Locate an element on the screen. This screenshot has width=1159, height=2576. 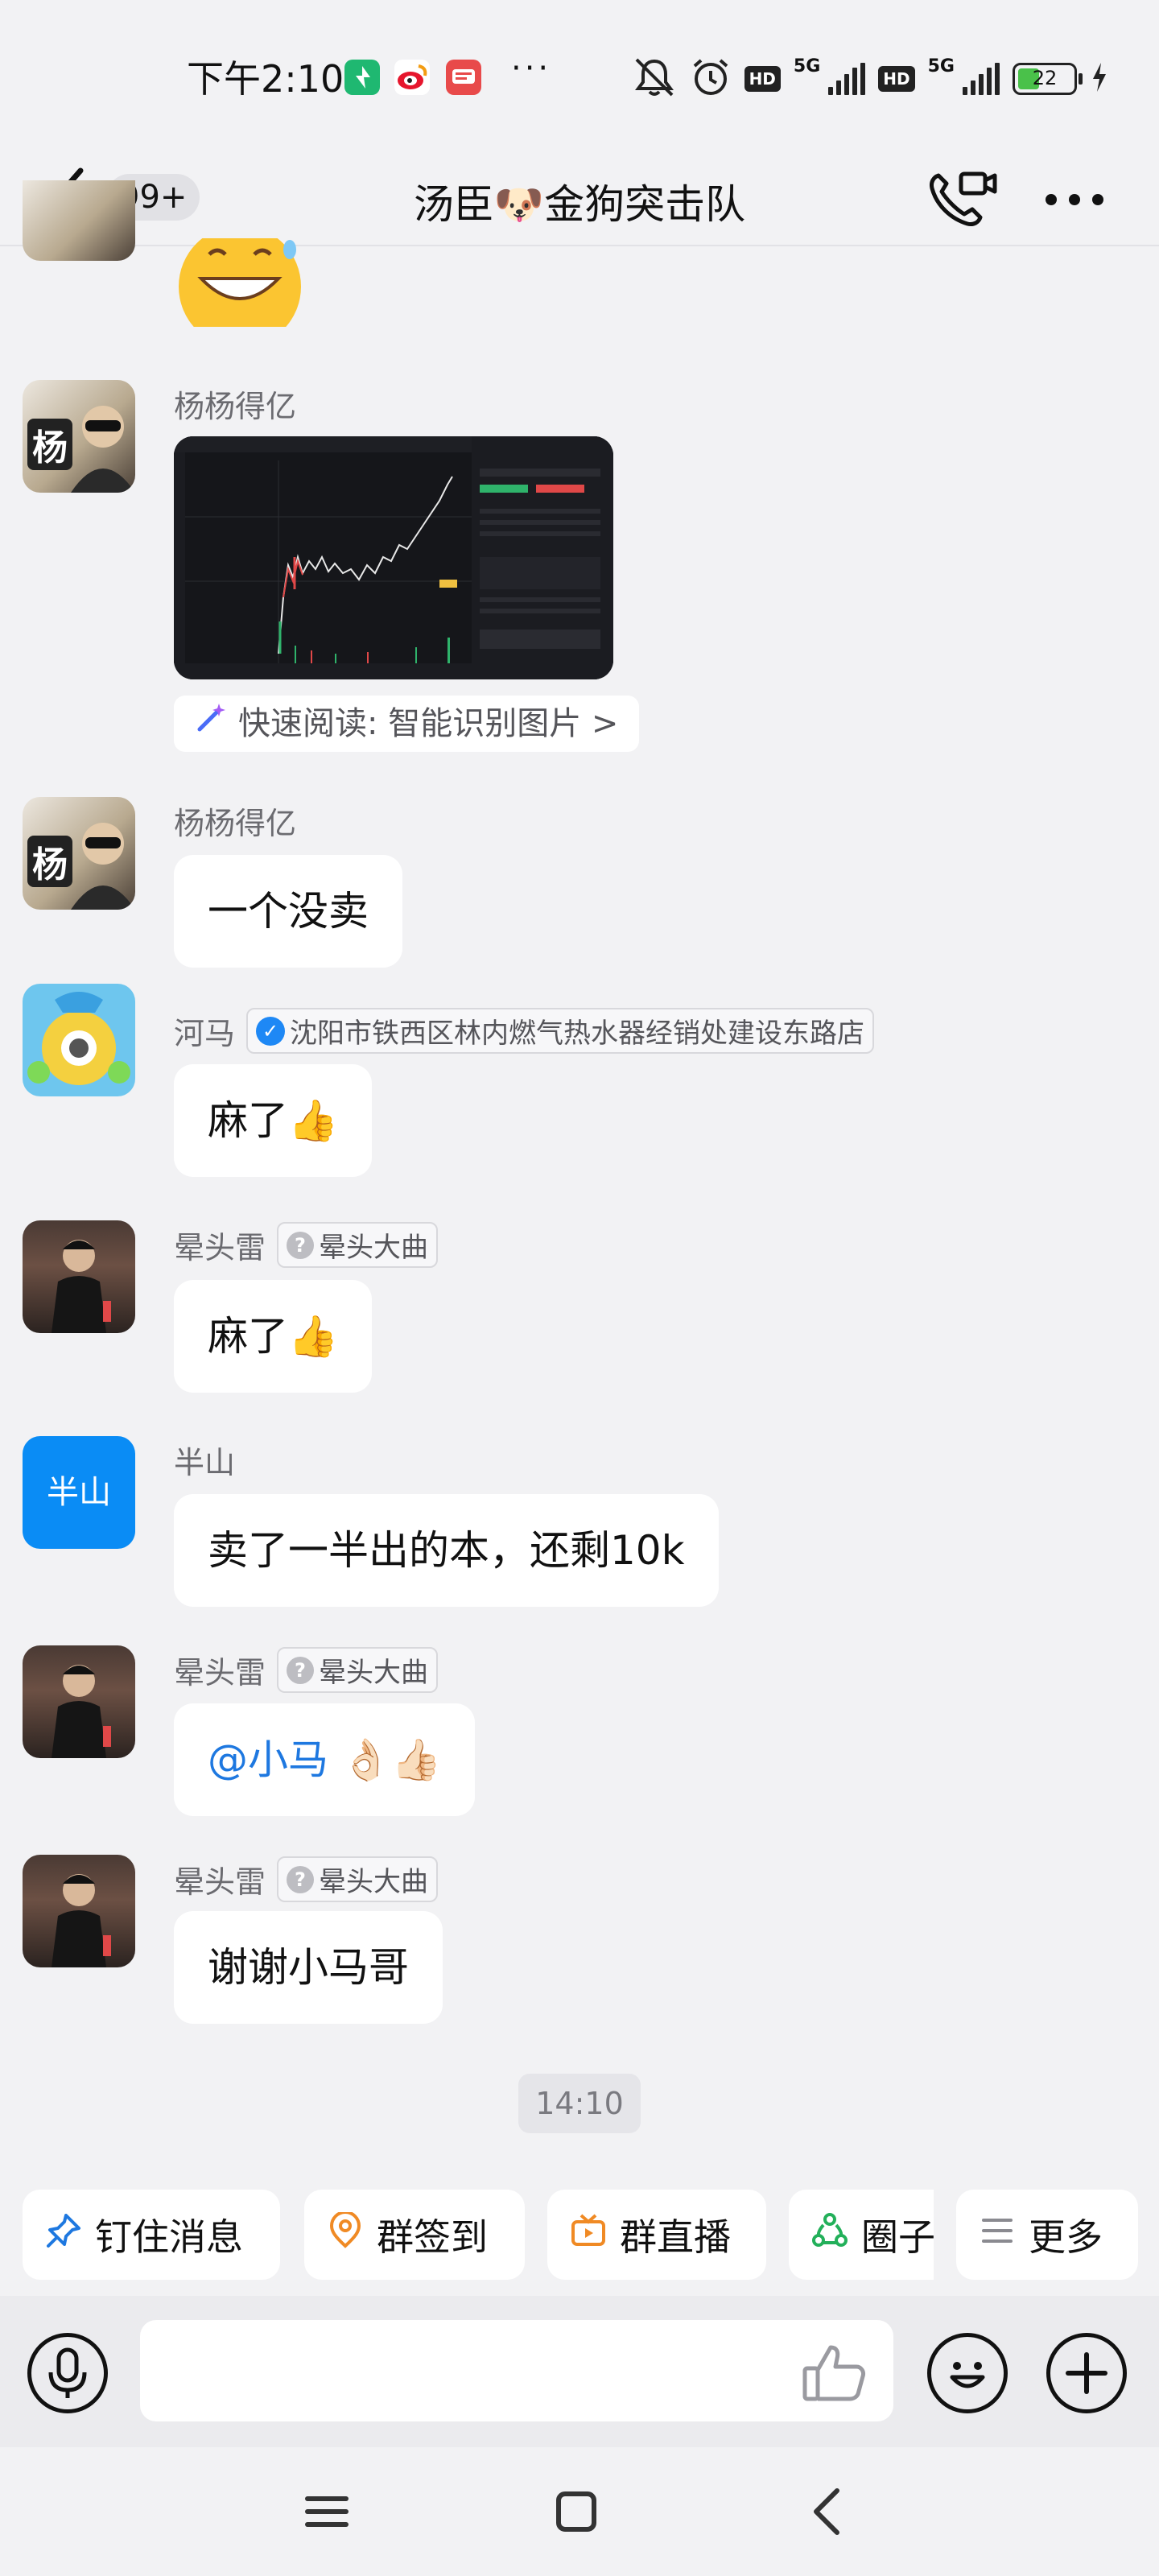
grinning-face-emoji-icon is located at coordinates (240, 286).